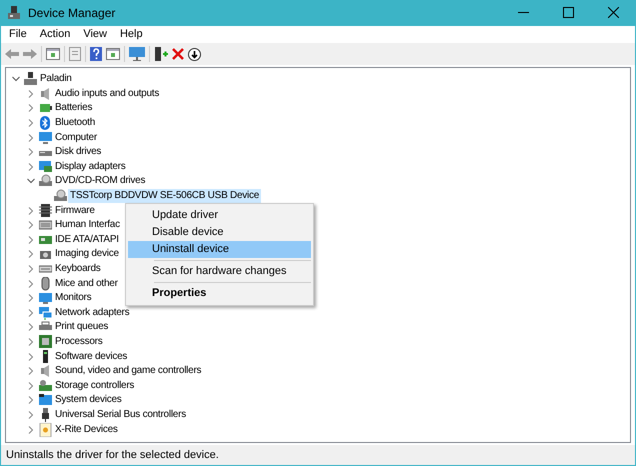  I want to click on tree-item: Keyboards, so click(78, 269).